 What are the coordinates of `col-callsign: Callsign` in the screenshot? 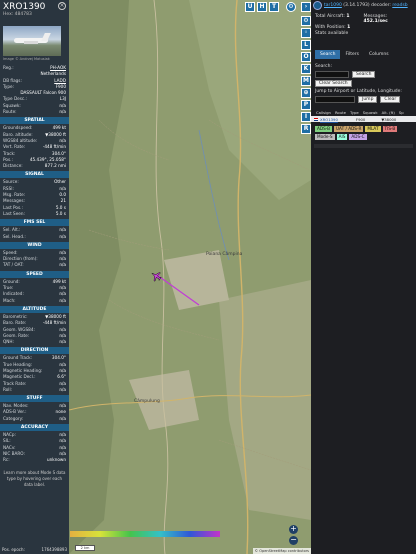 It's located at (323, 112).